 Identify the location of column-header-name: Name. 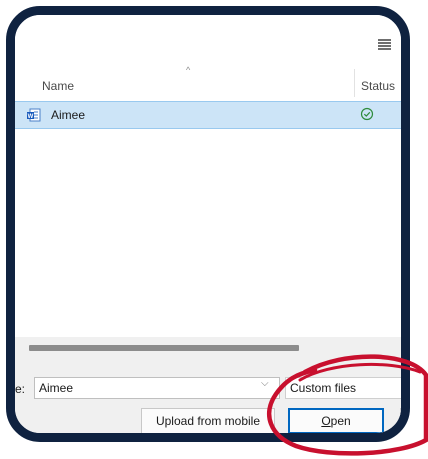
(58, 86).